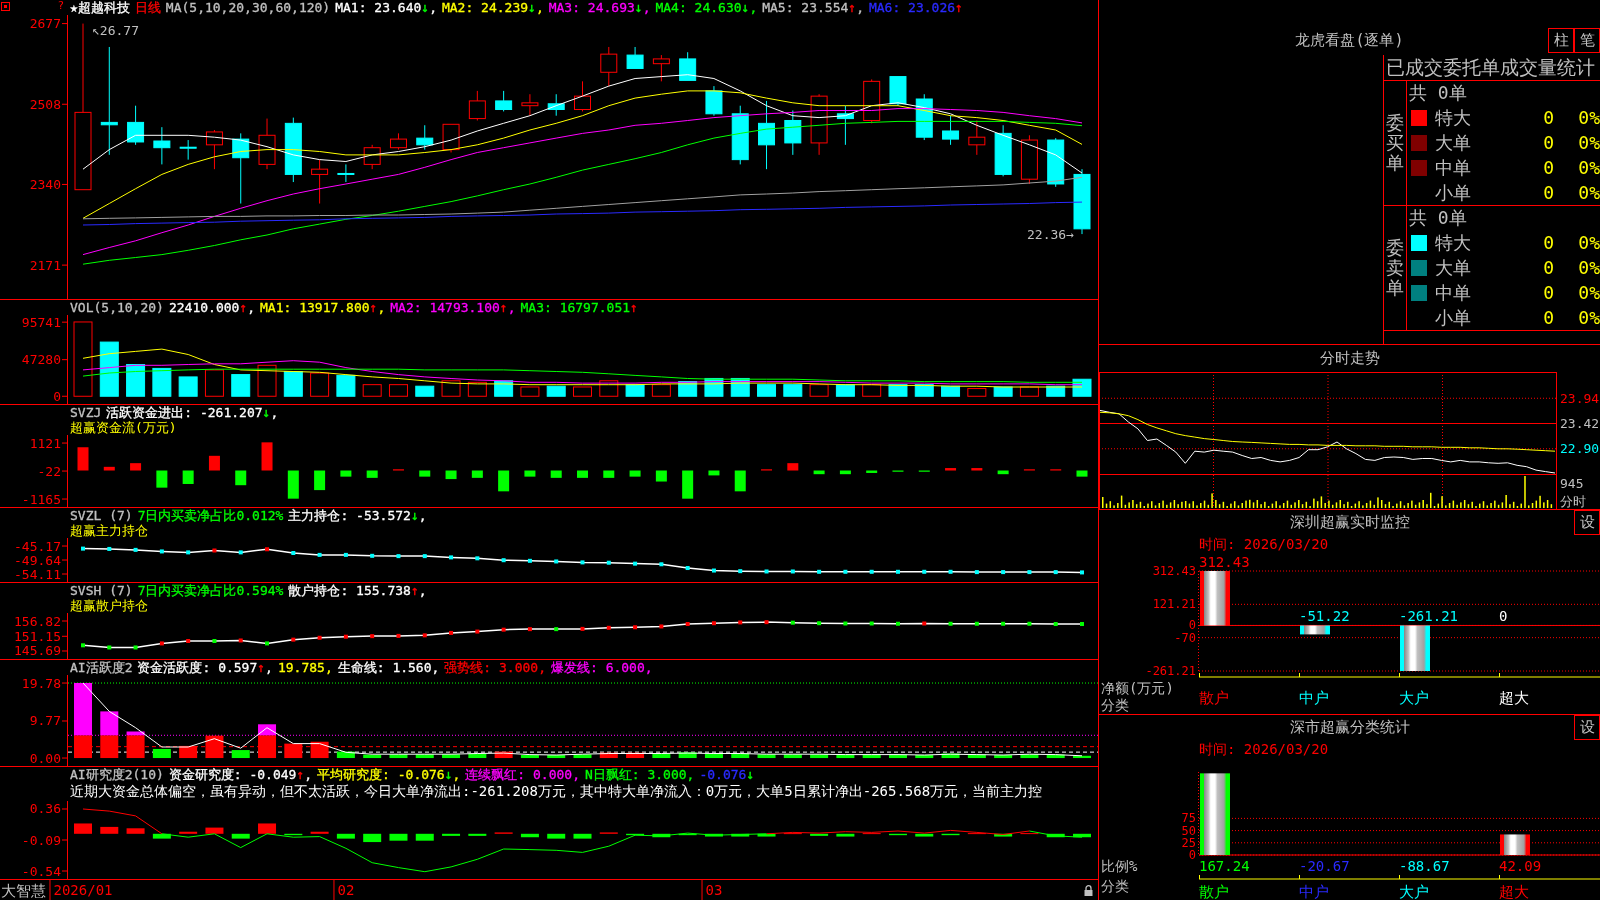 The height and width of the screenshot is (900, 1600). I want to click on indicator-label: 主力持仓: -53.572↓,, so click(357, 515).